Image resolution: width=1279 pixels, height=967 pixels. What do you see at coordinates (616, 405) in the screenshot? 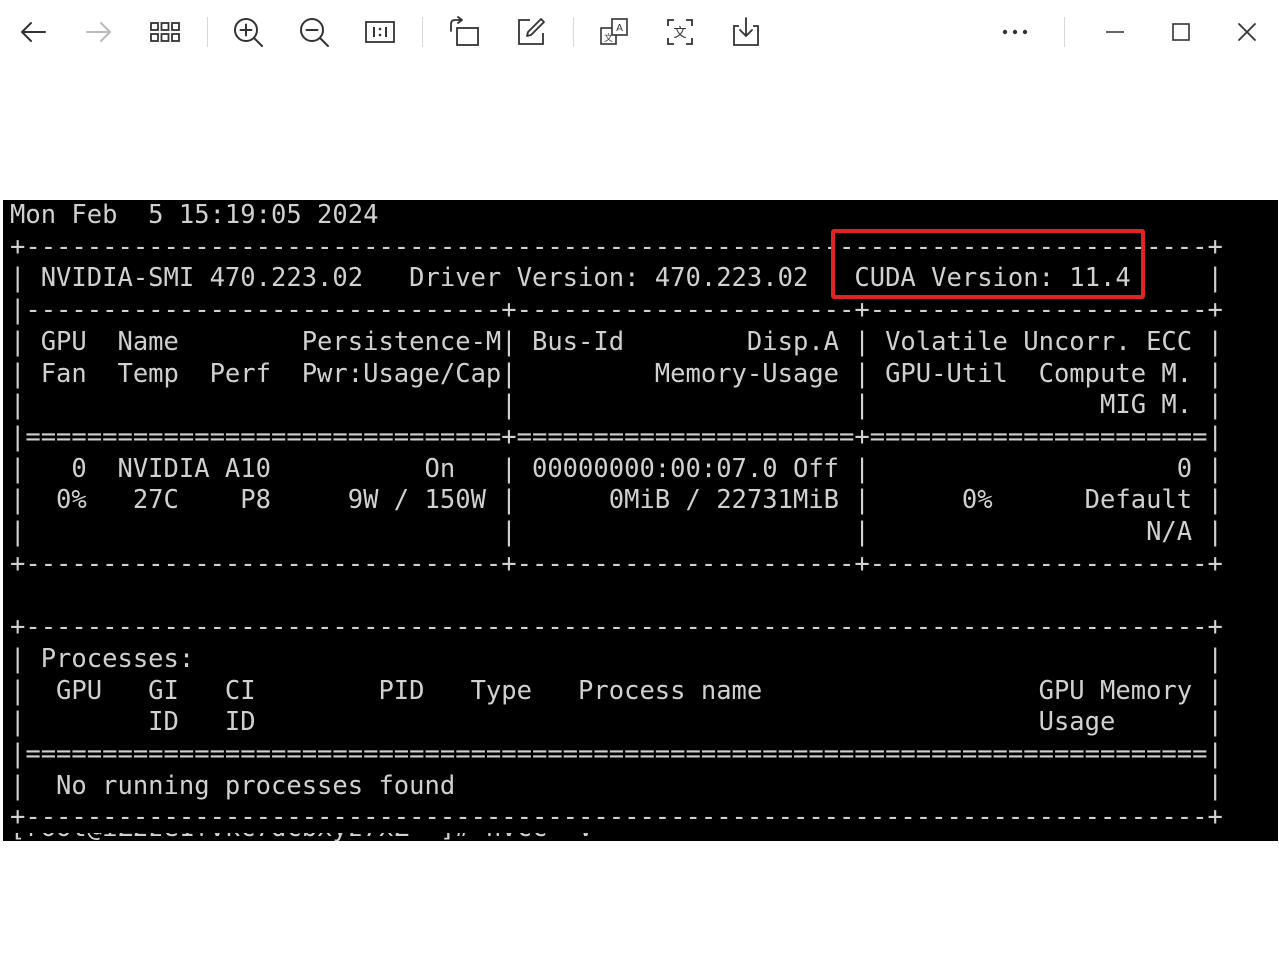
I see `terminal-line: | | | MIG M. |` at bounding box center [616, 405].